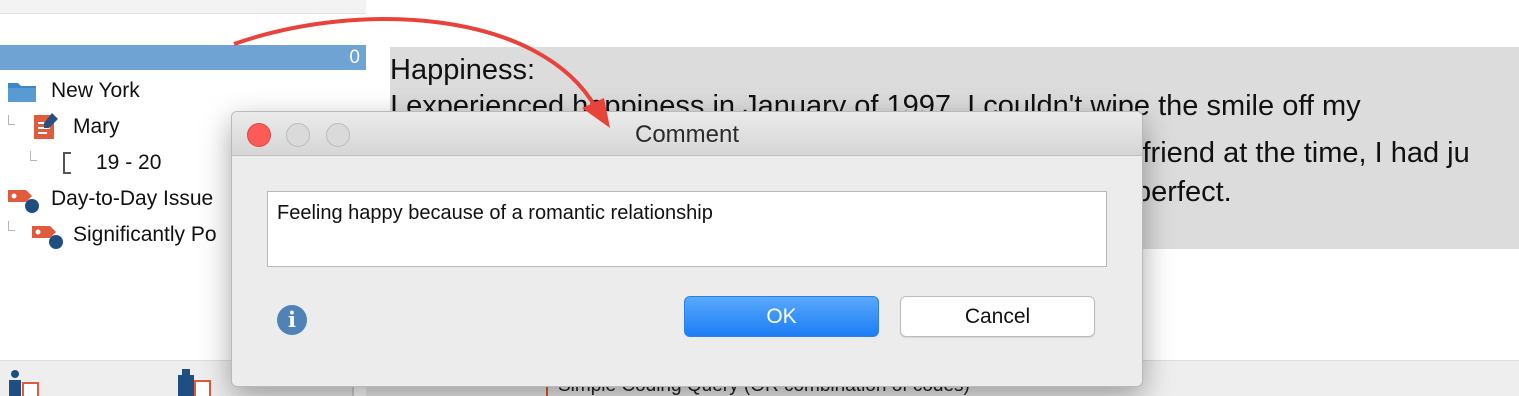 The width and height of the screenshot is (1519, 396). I want to click on tree-item-label: Mary, so click(96, 126).